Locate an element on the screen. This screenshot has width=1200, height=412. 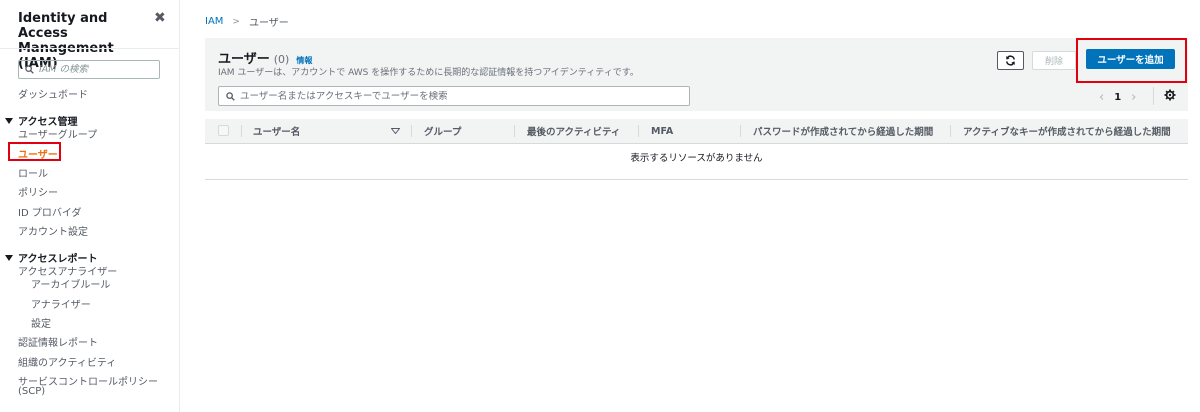
sidebar-item-archive-rules: アーカイブルール is located at coordinates (70, 283).